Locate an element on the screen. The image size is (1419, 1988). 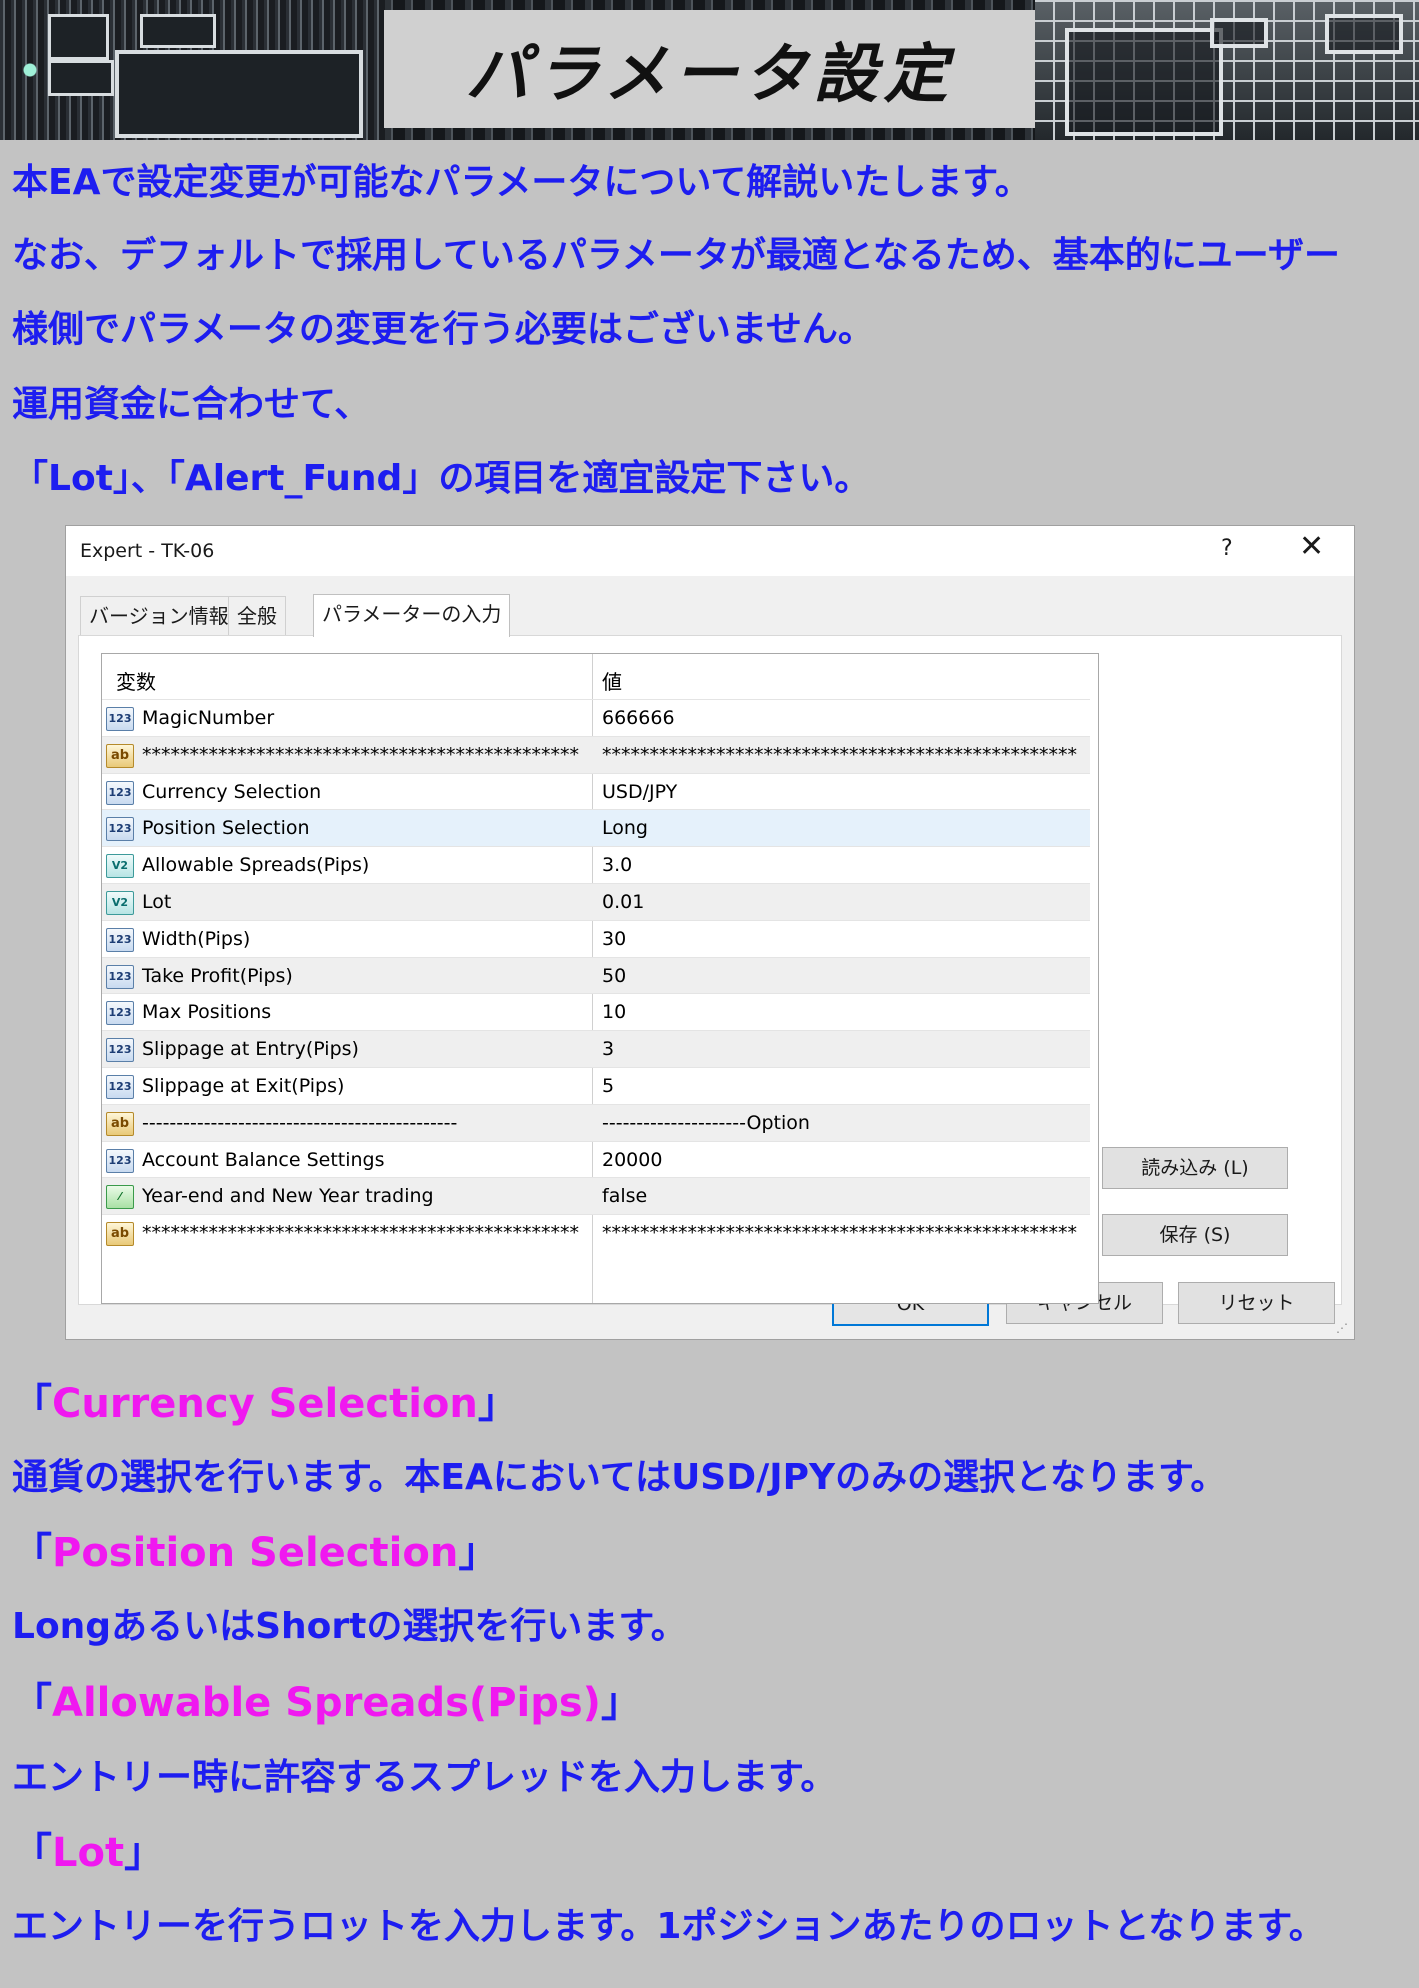
save-button: 保存 (S) is located at coordinates (1195, 1235).